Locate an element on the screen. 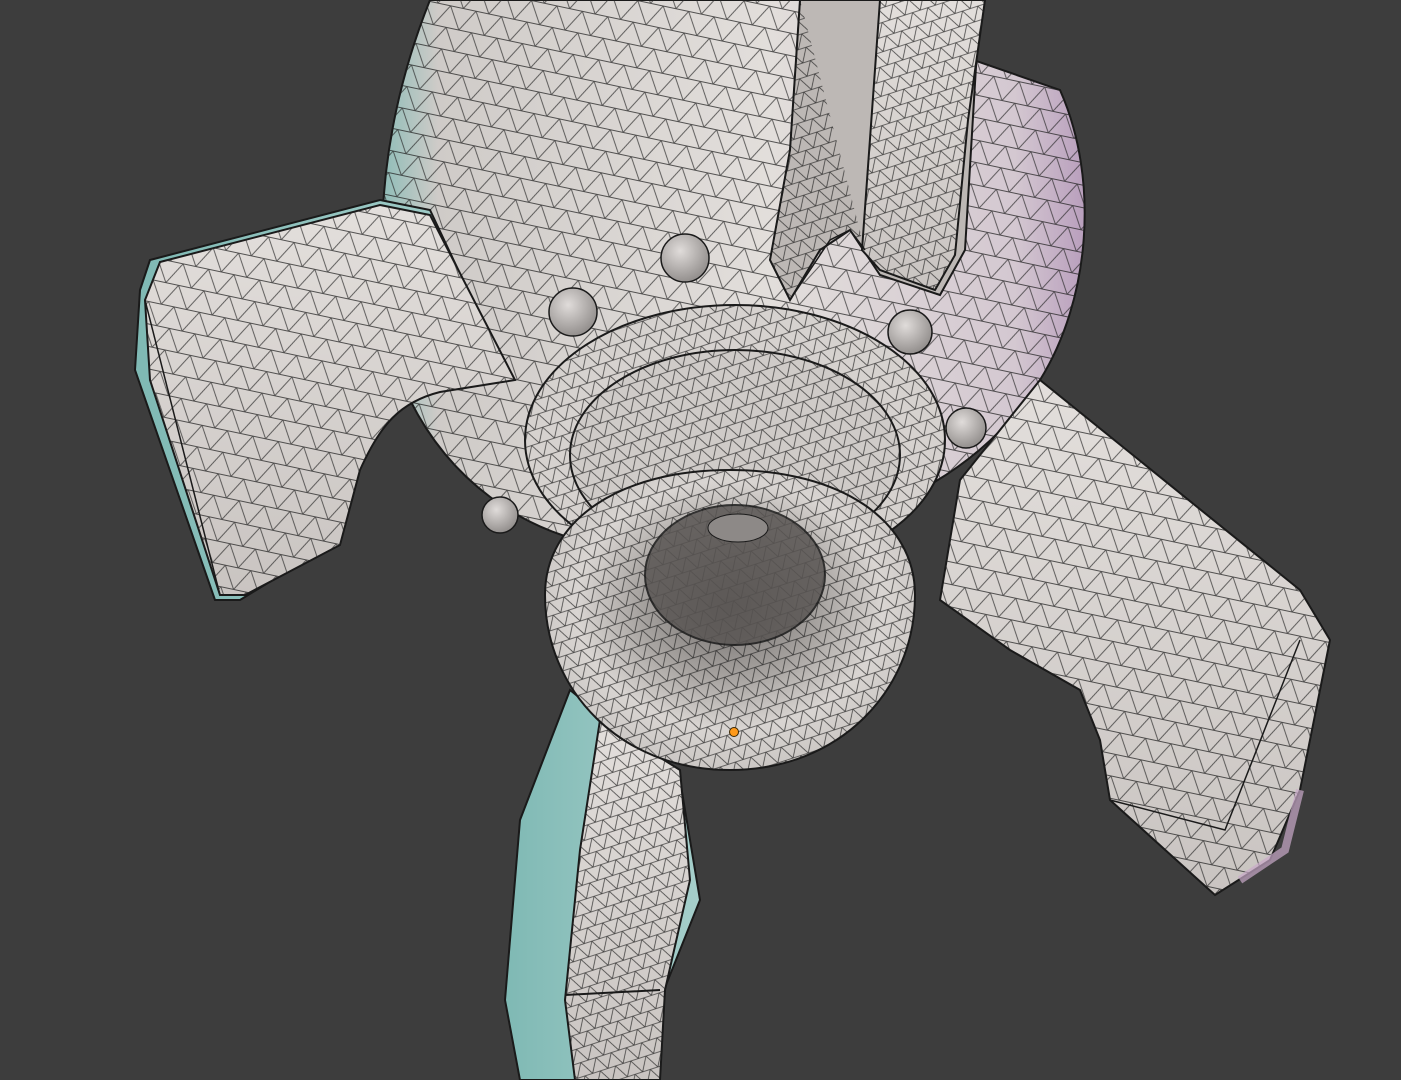  fin-top is located at coordinates (877, 151).